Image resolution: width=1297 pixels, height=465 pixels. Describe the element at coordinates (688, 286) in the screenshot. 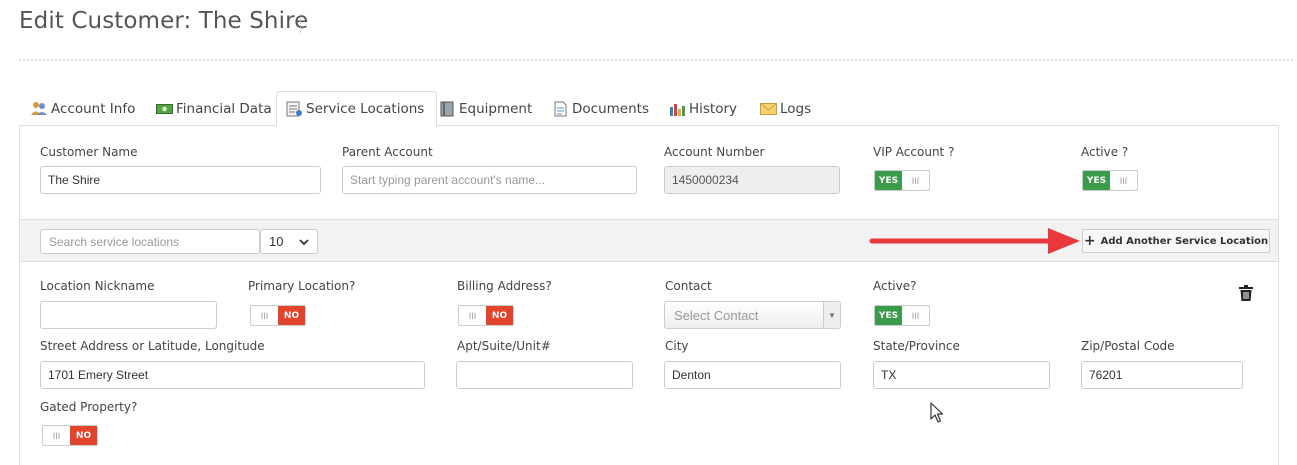

I see `contact-label: Contact` at that location.